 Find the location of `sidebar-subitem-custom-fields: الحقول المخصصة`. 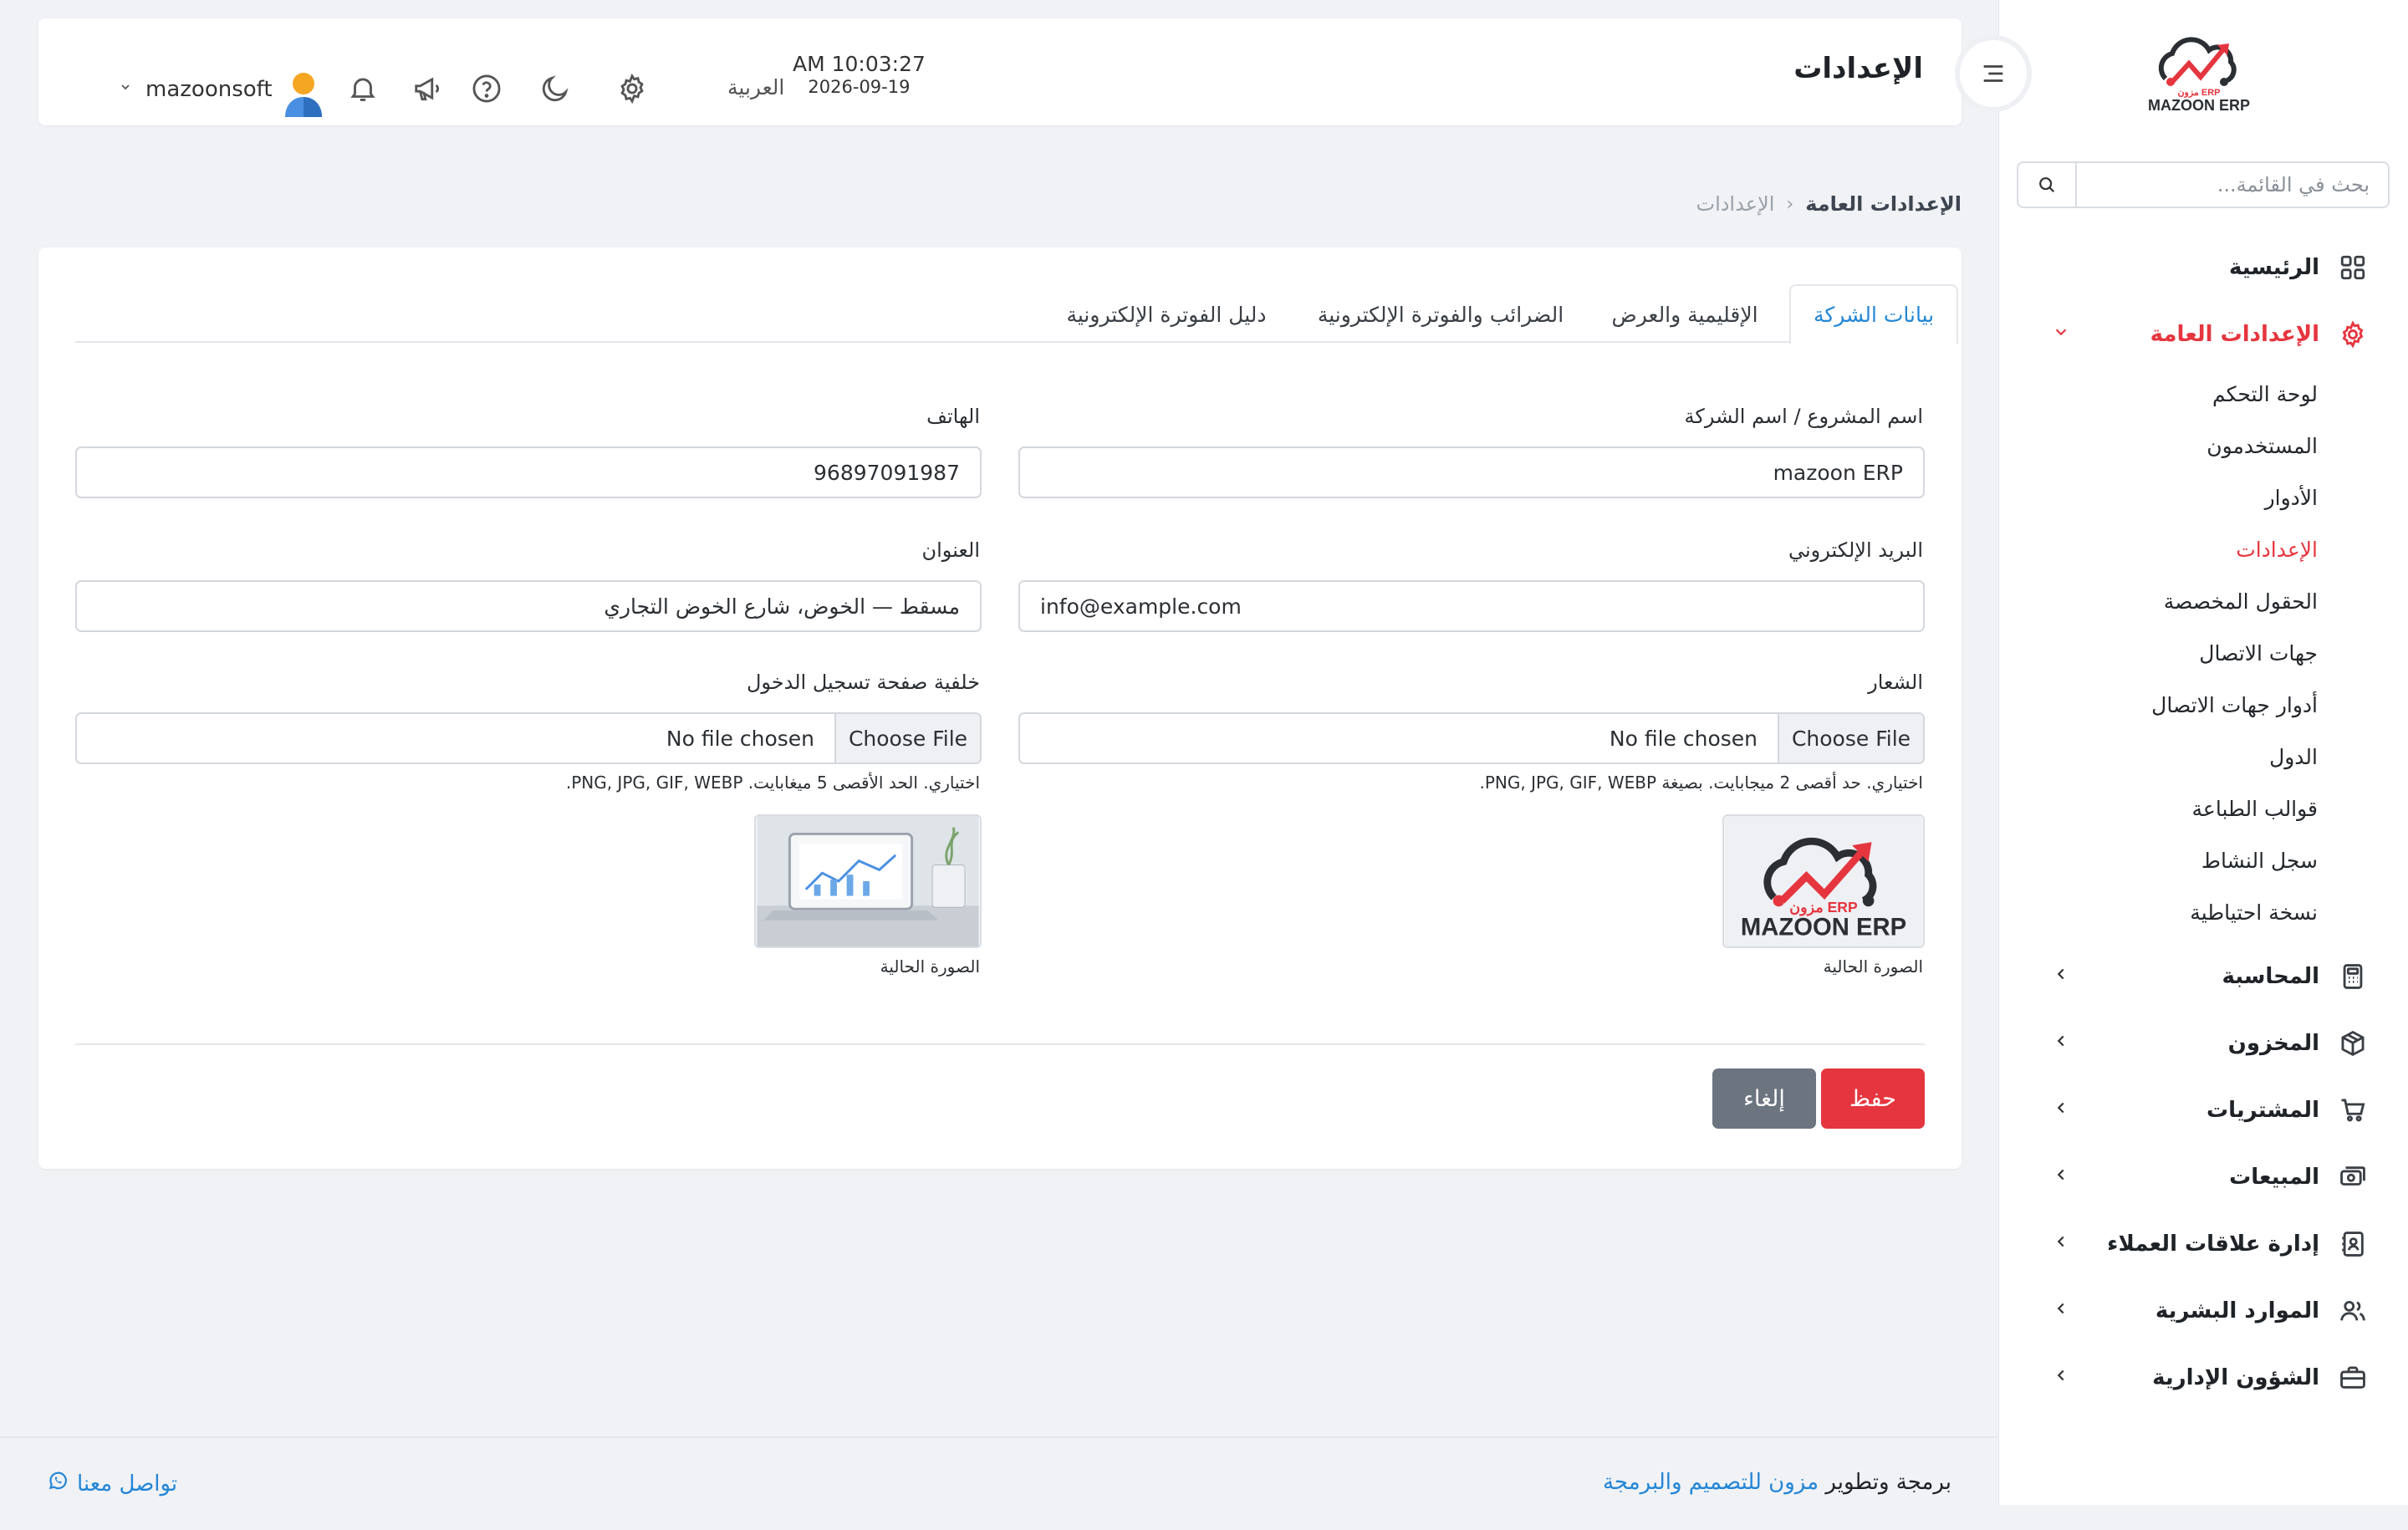

sidebar-subitem-custom-fields: الحقول المخصصة is located at coordinates (2241, 601).